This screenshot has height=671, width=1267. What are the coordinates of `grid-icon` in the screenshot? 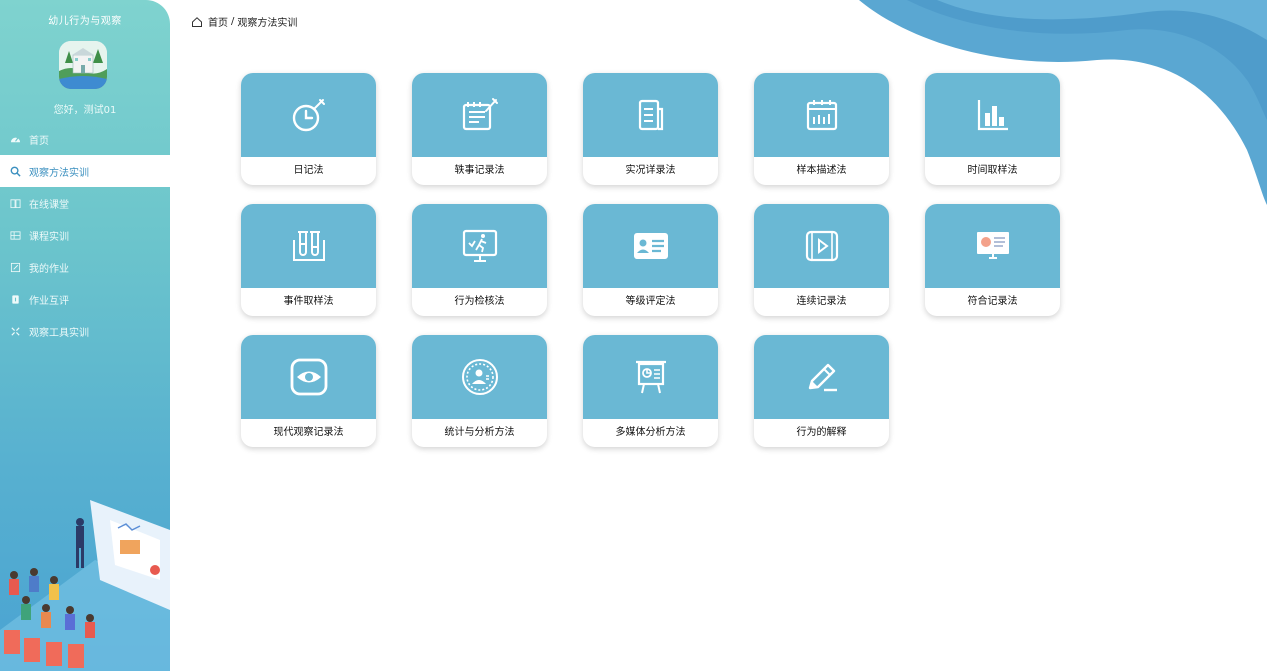 It's located at (15, 235).